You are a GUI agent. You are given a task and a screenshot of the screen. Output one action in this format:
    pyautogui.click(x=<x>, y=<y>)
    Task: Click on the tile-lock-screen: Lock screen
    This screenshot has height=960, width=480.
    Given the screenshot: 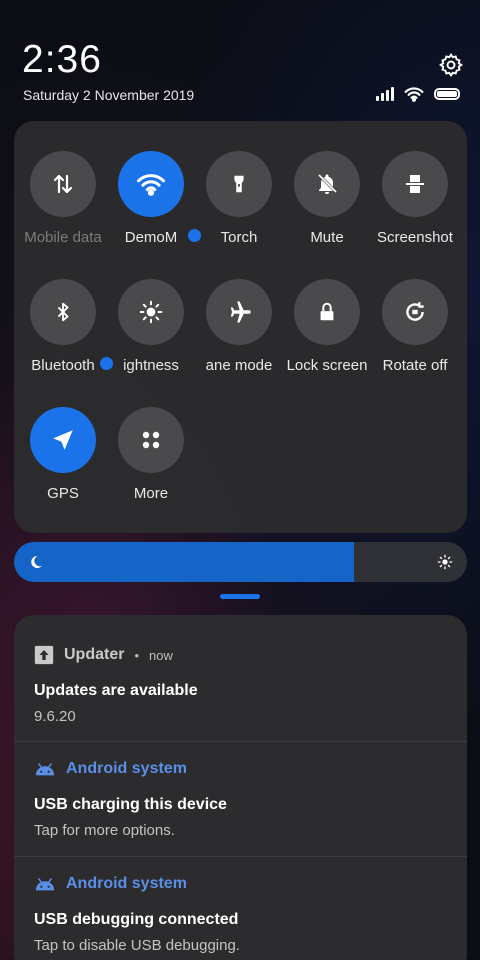 What is the action you would take?
    pyautogui.click(x=327, y=326)
    